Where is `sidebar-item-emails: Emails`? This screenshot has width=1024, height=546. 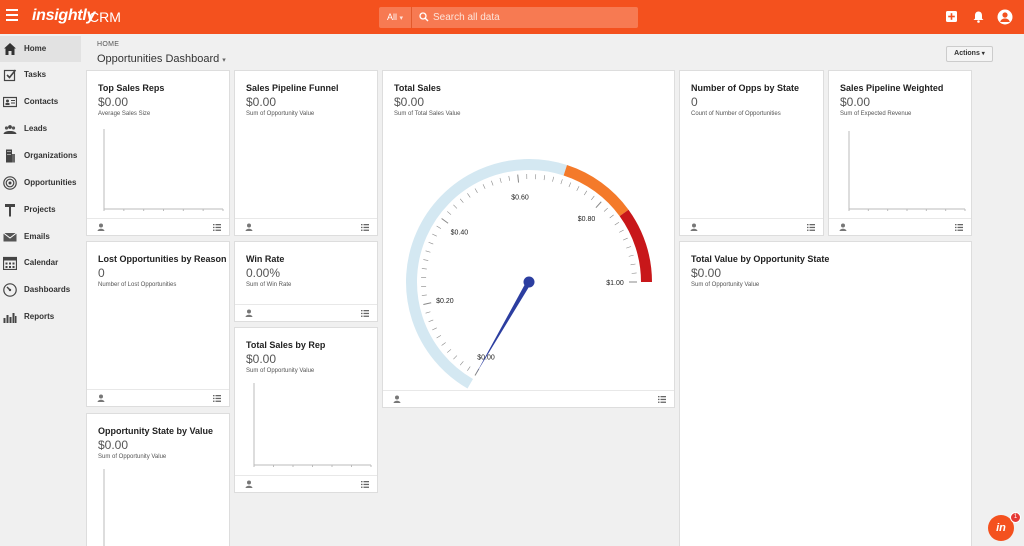
sidebar-item-emails: Emails is located at coordinates (40, 237).